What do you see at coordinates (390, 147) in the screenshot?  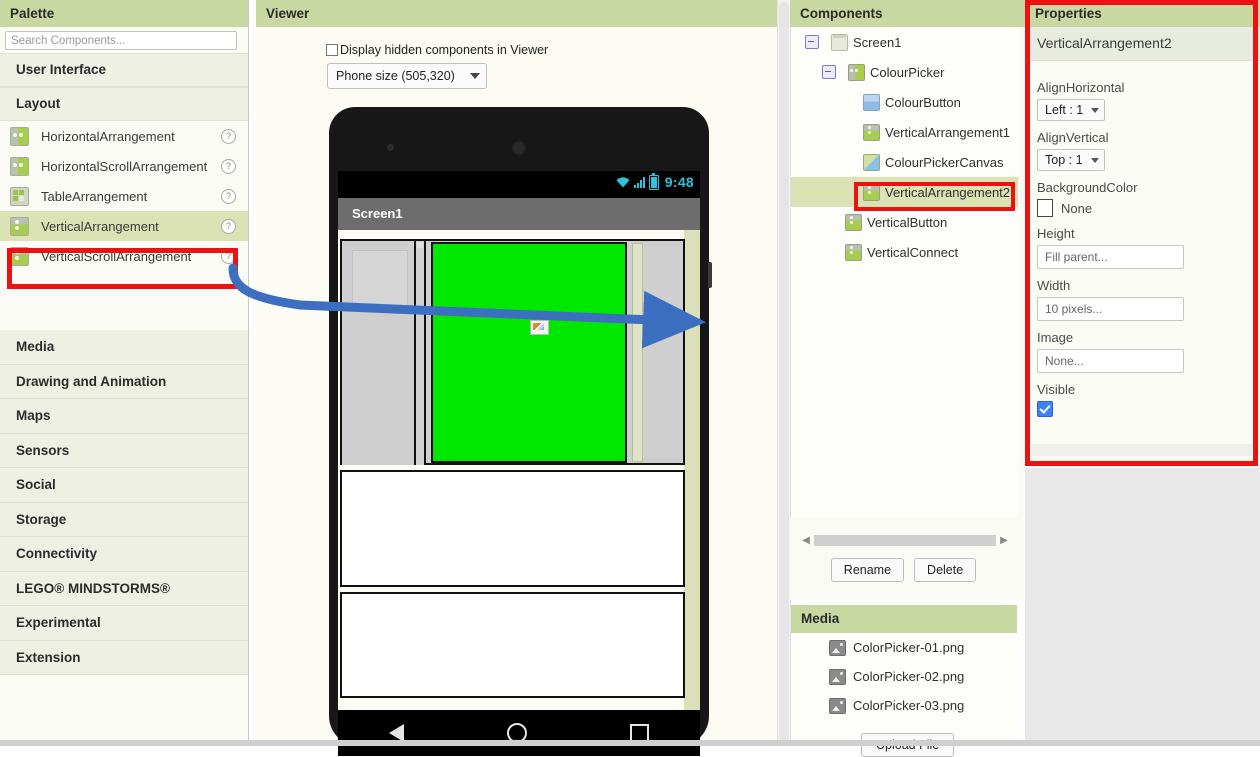 I see `phone-camera-icon` at bounding box center [390, 147].